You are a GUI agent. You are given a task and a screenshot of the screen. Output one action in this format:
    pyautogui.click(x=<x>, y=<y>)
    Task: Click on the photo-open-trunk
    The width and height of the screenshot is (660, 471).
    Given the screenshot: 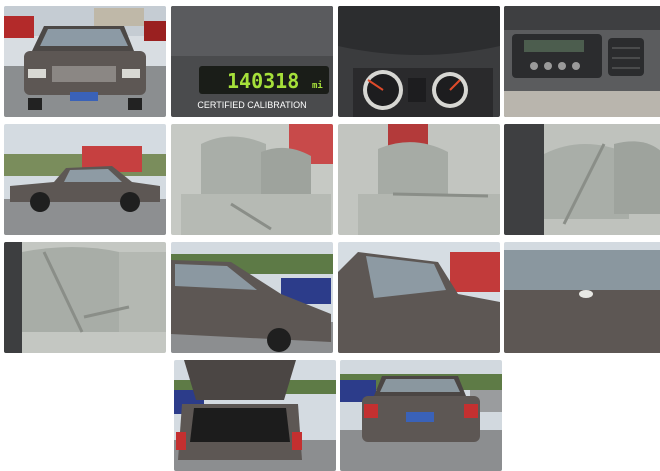 What is the action you would take?
    pyautogui.click(x=255, y=415)
    